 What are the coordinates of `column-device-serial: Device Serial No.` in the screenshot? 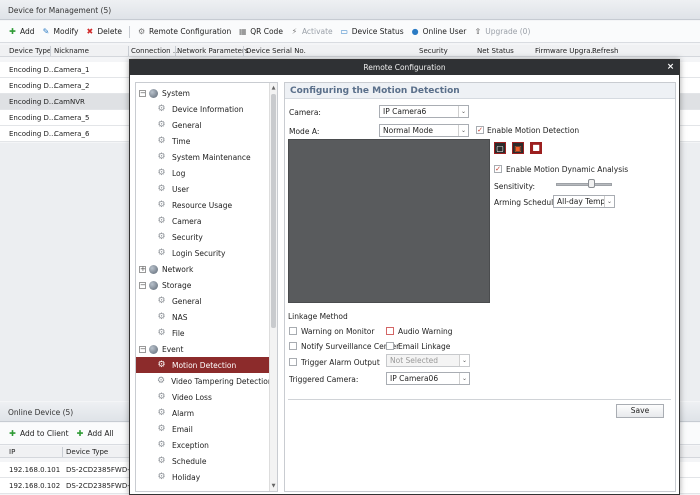 It's located at (276, 51).